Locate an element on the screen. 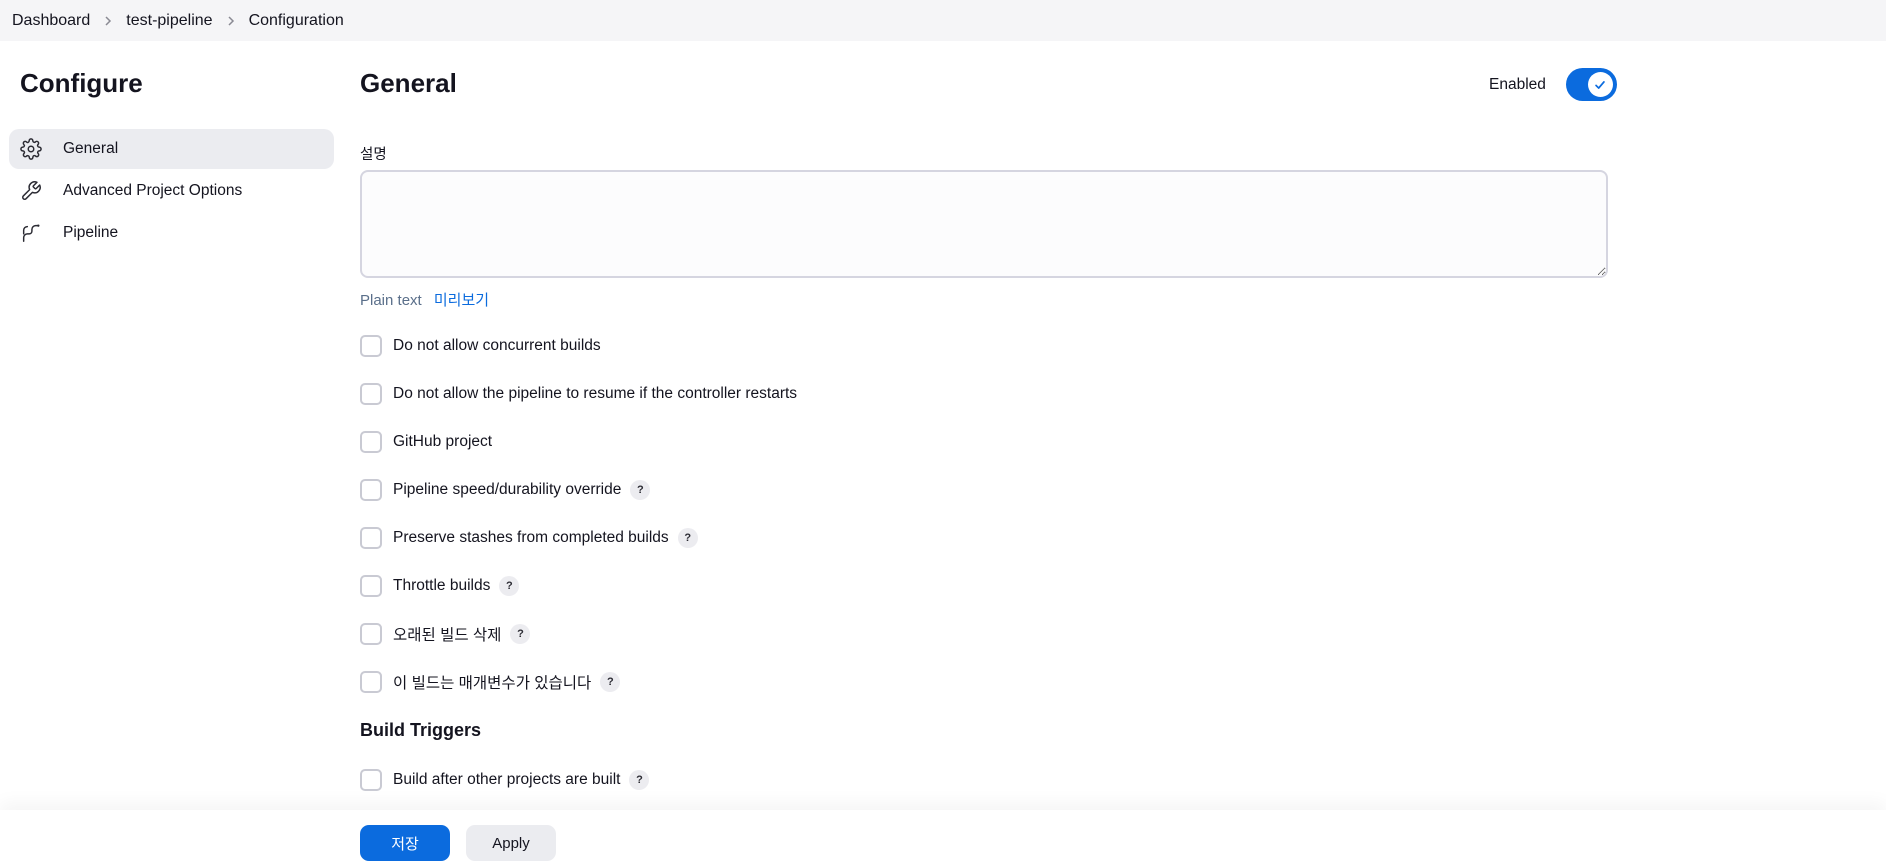  sidebar-item-advanced-project-options: Advanced Project Options is located at coordinates (171, 191).